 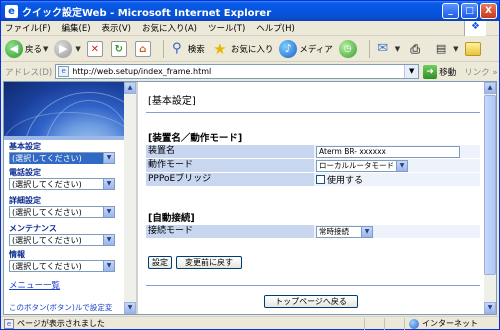 I want to click on nav-select-info: (選択してください) ▼, so click(x=62, y=266).